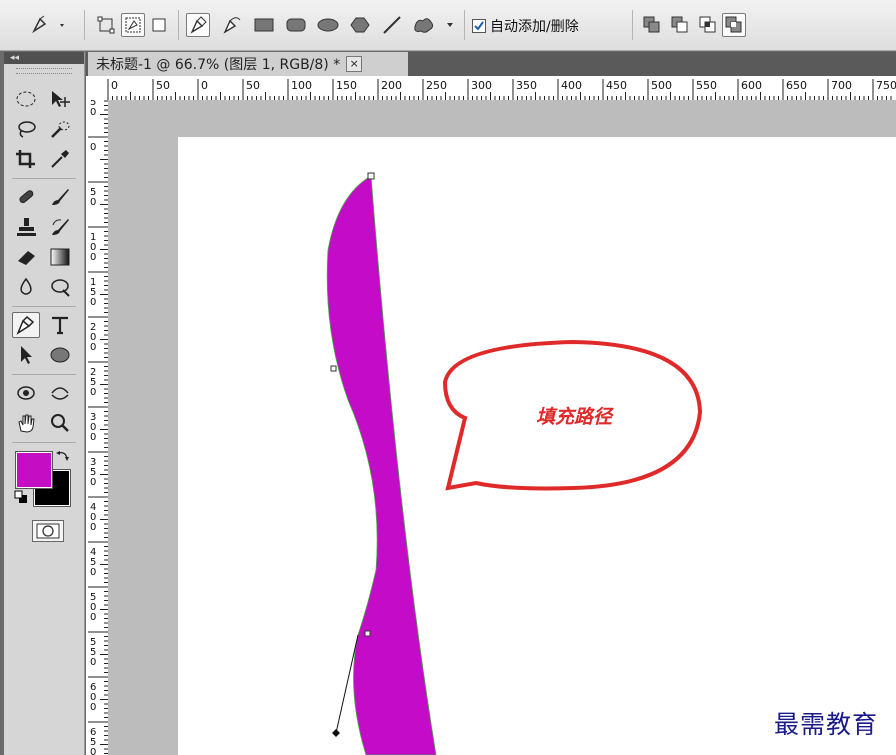 This screenshot has width=896, height=755. I want to click on checkmark-icon, so click(479, 26).